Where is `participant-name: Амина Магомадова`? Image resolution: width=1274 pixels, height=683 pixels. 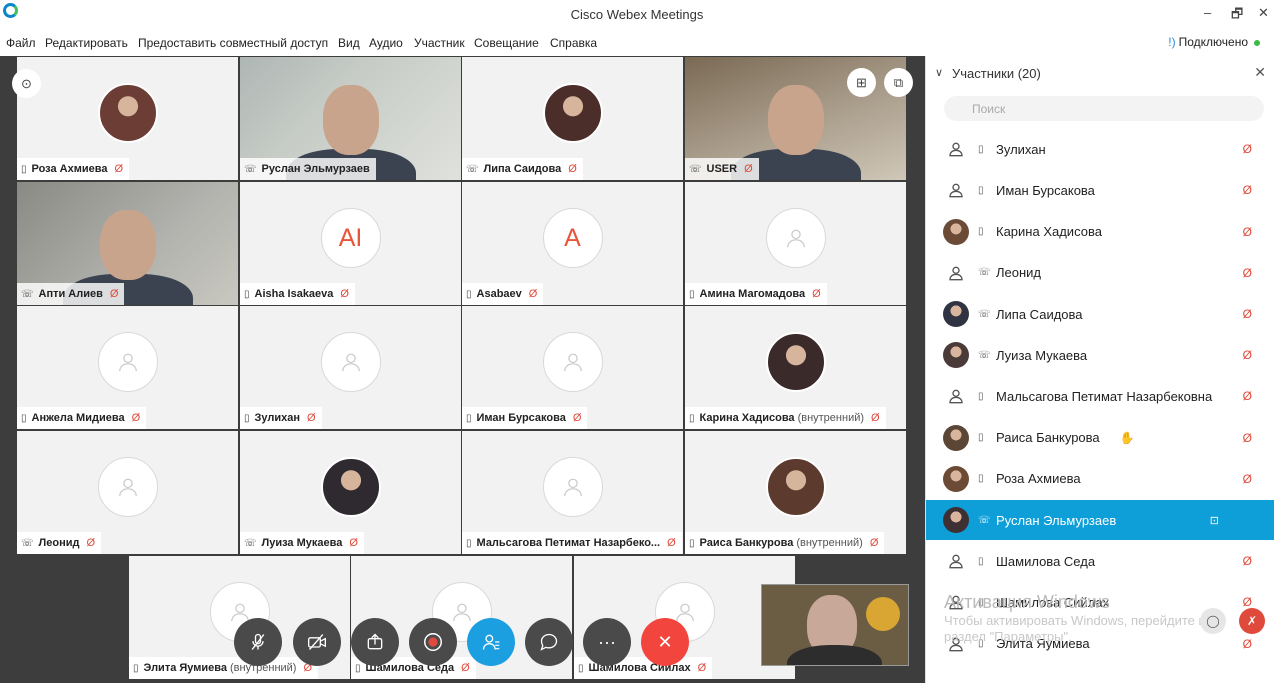
participant-name: Амина Магомадова is located at coordinates (752, 294).